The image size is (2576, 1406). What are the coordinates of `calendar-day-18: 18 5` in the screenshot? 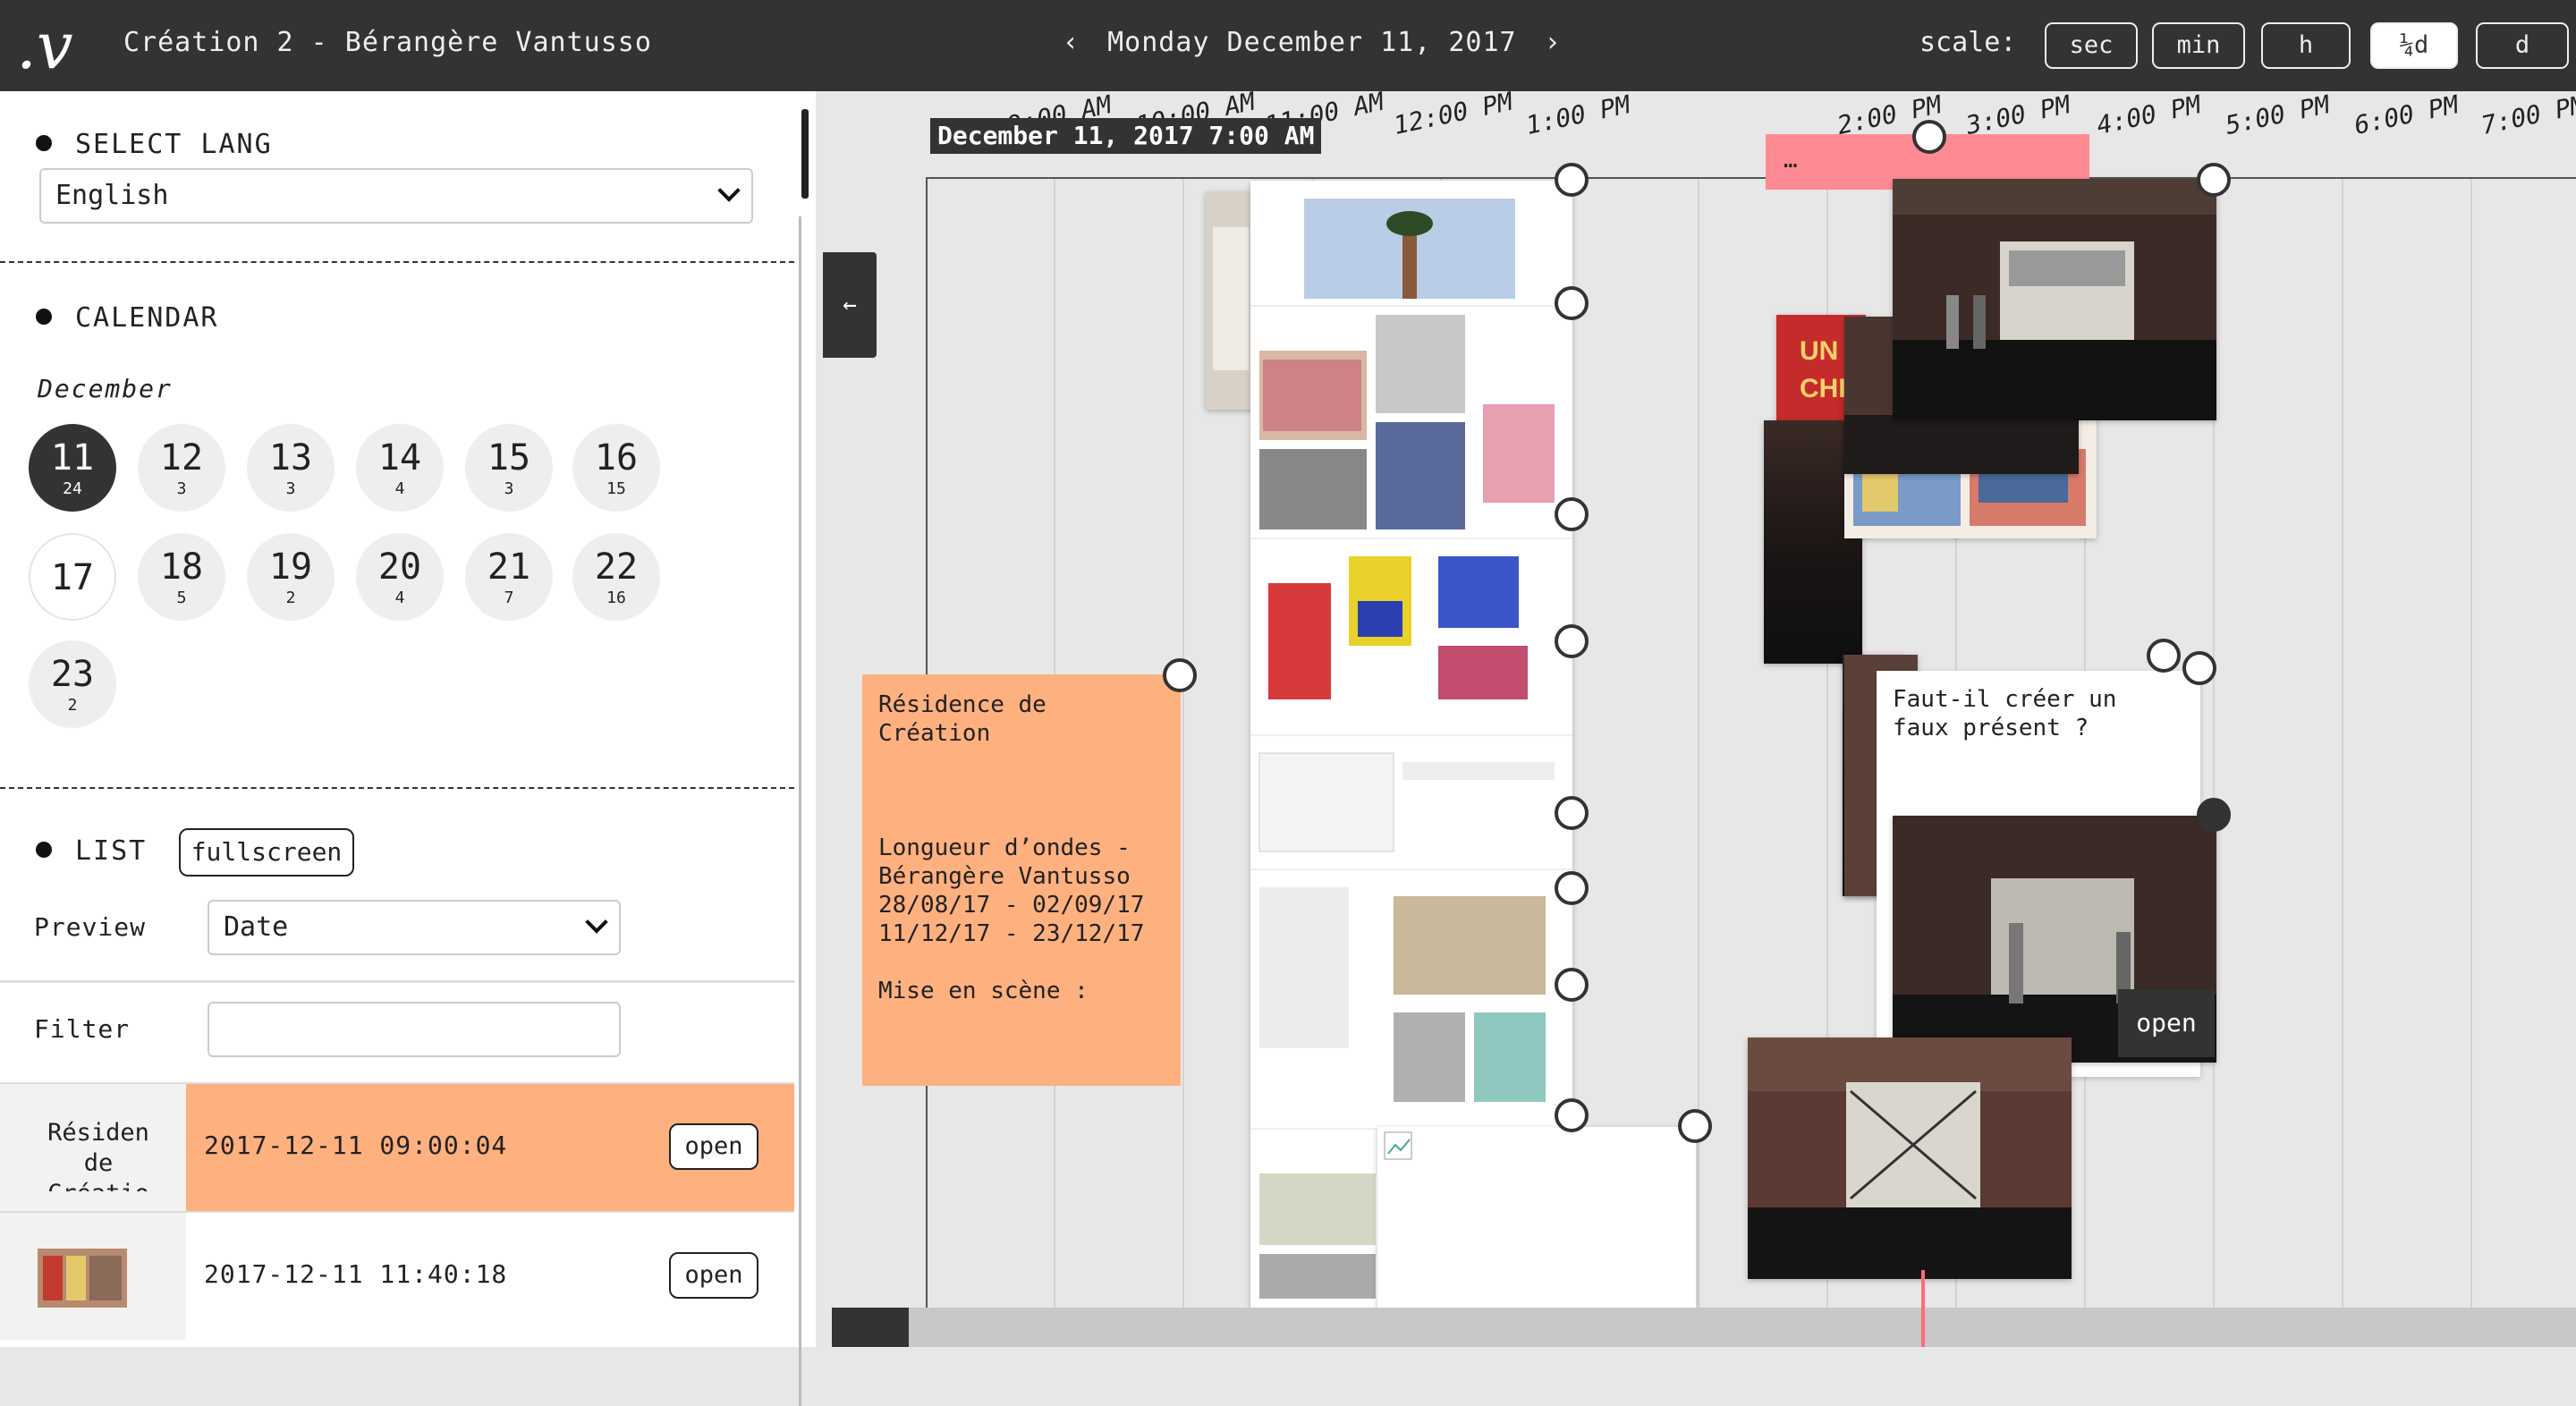 It's located at (181, 577).